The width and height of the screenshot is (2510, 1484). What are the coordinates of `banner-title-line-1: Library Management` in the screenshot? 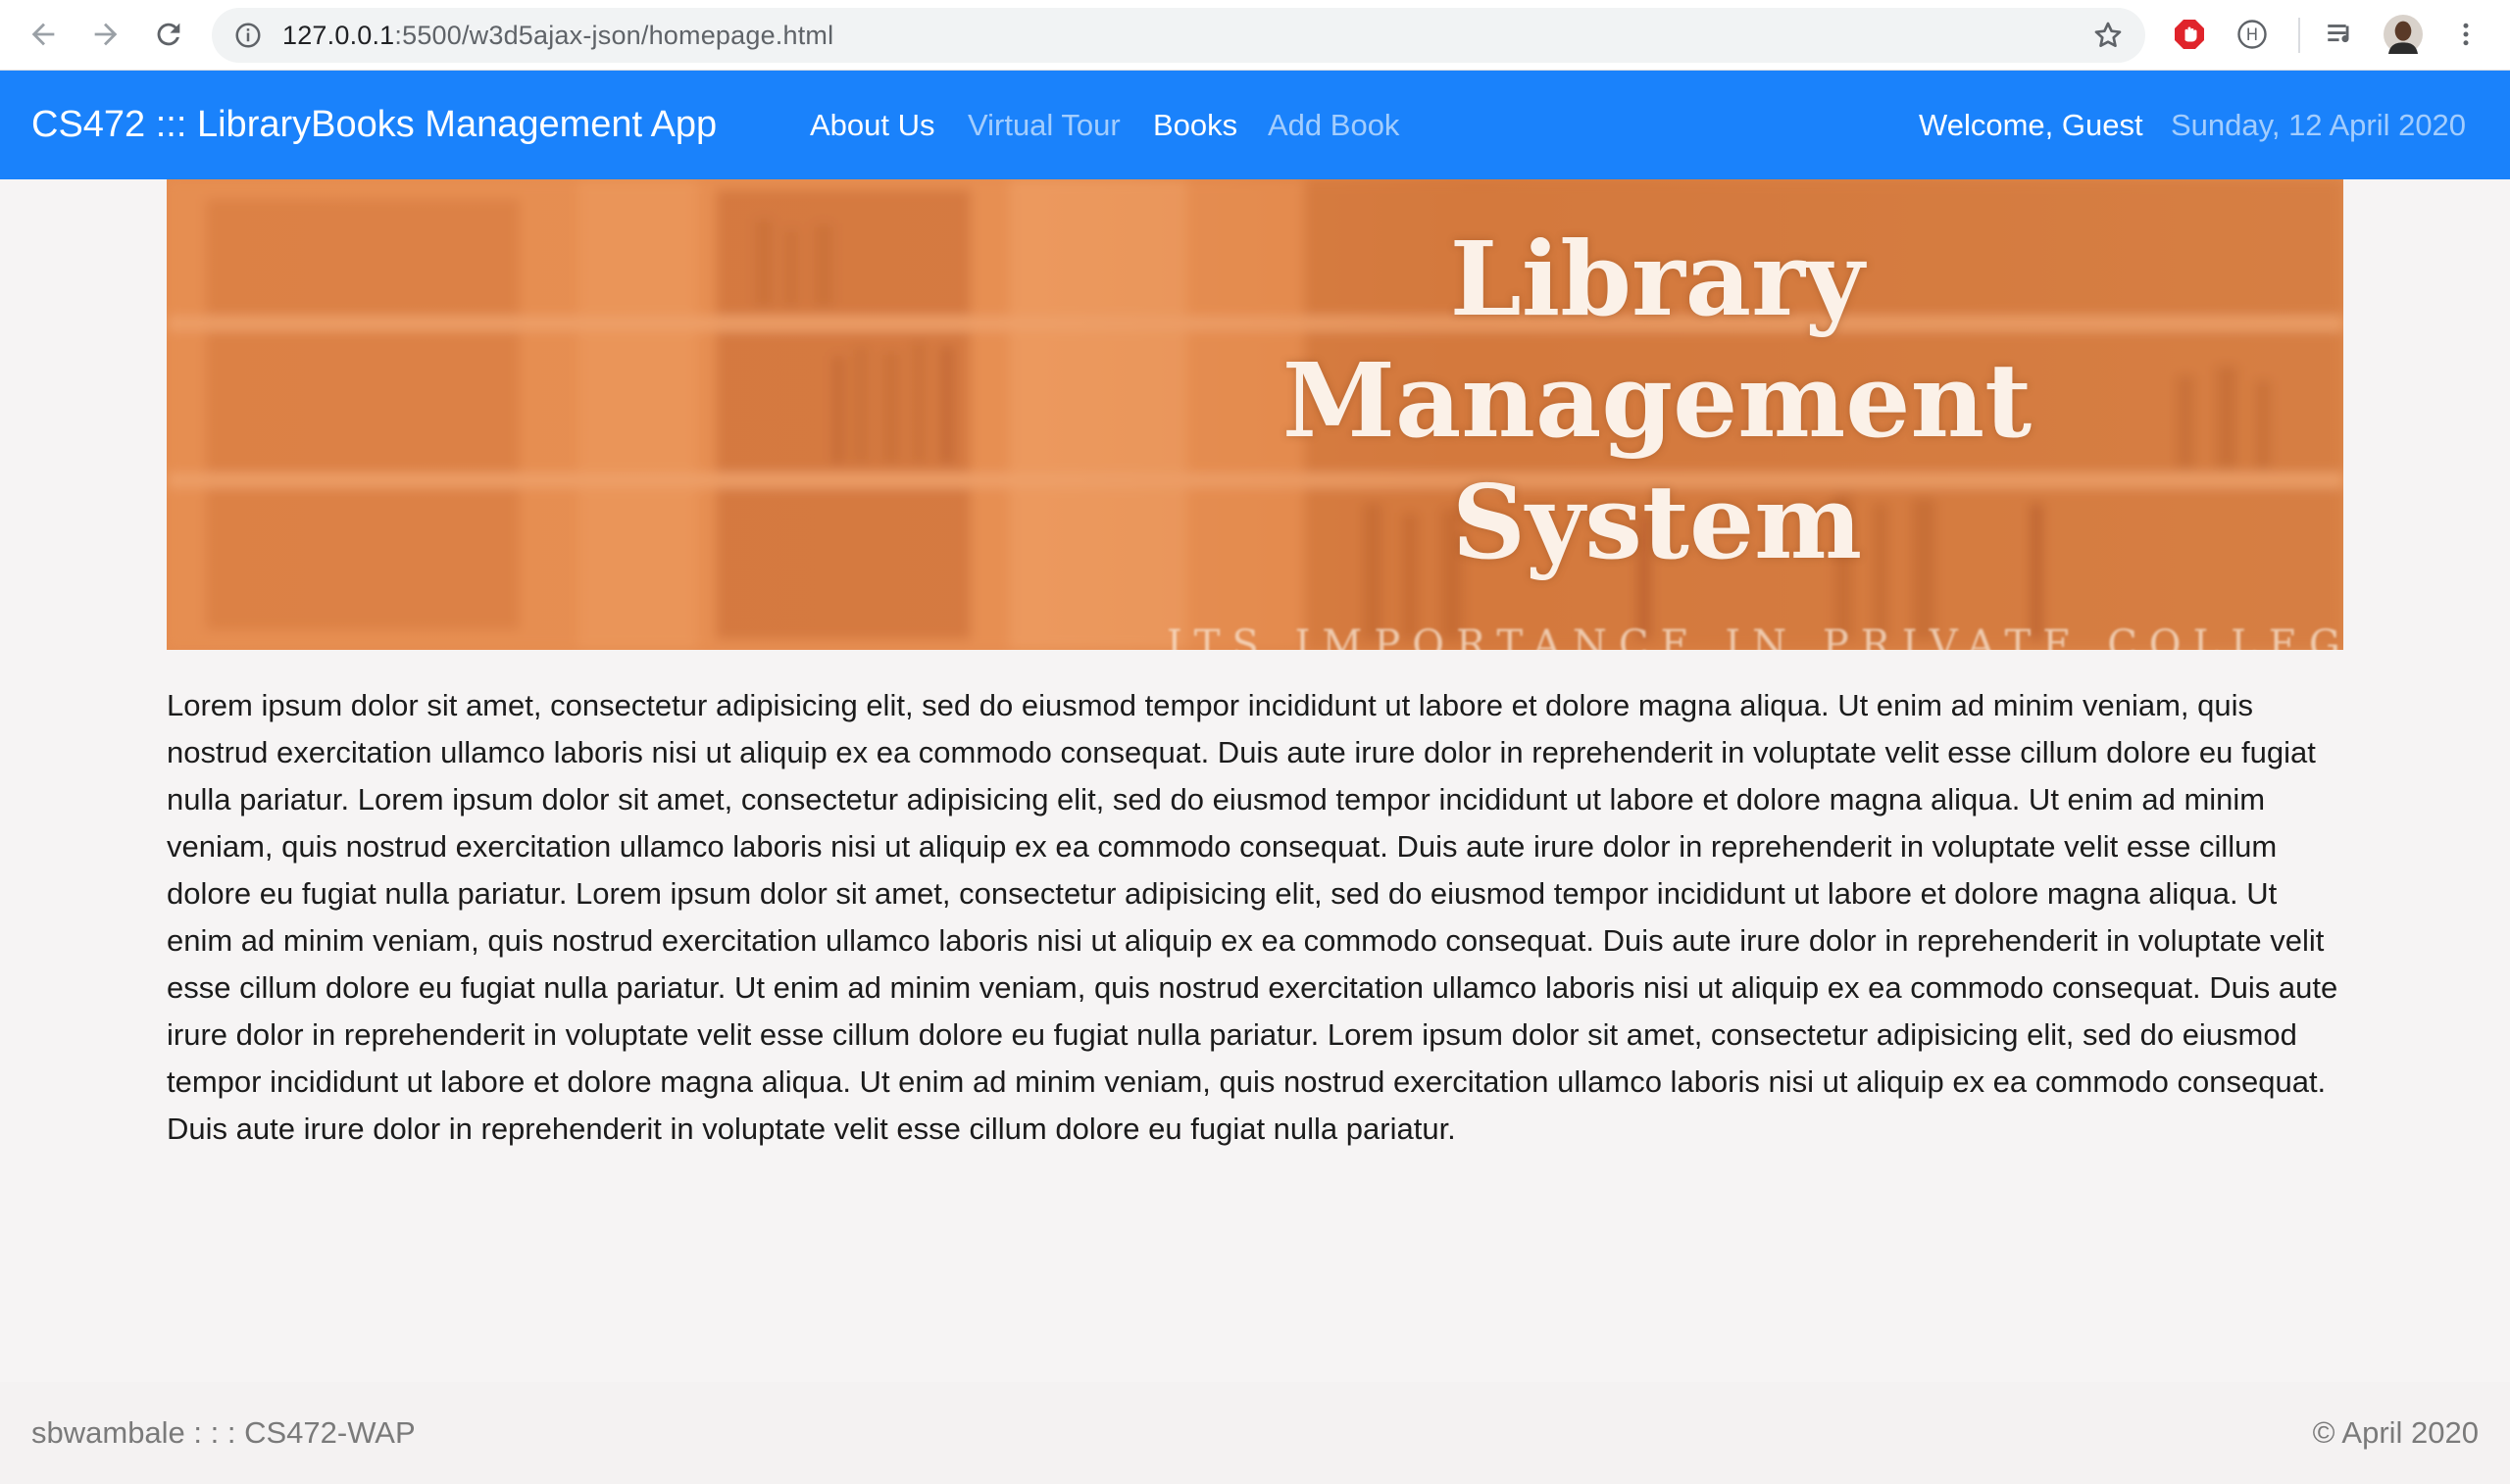 It's located at (1657, 340).